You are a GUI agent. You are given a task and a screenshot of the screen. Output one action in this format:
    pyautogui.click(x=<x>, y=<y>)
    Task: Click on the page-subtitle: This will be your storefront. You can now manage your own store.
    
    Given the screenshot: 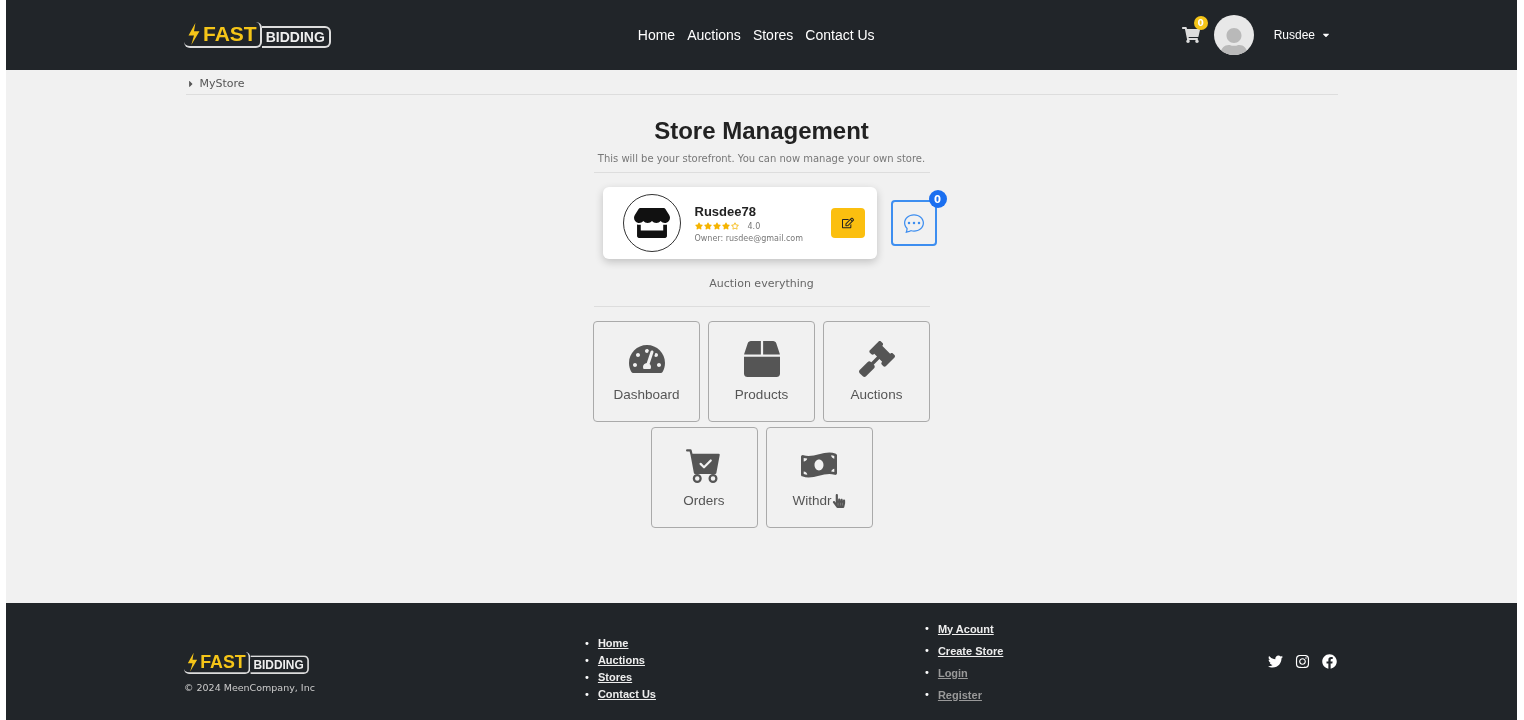 What is the action you would take?
    pyautogui.click(x=761, y=163)
    